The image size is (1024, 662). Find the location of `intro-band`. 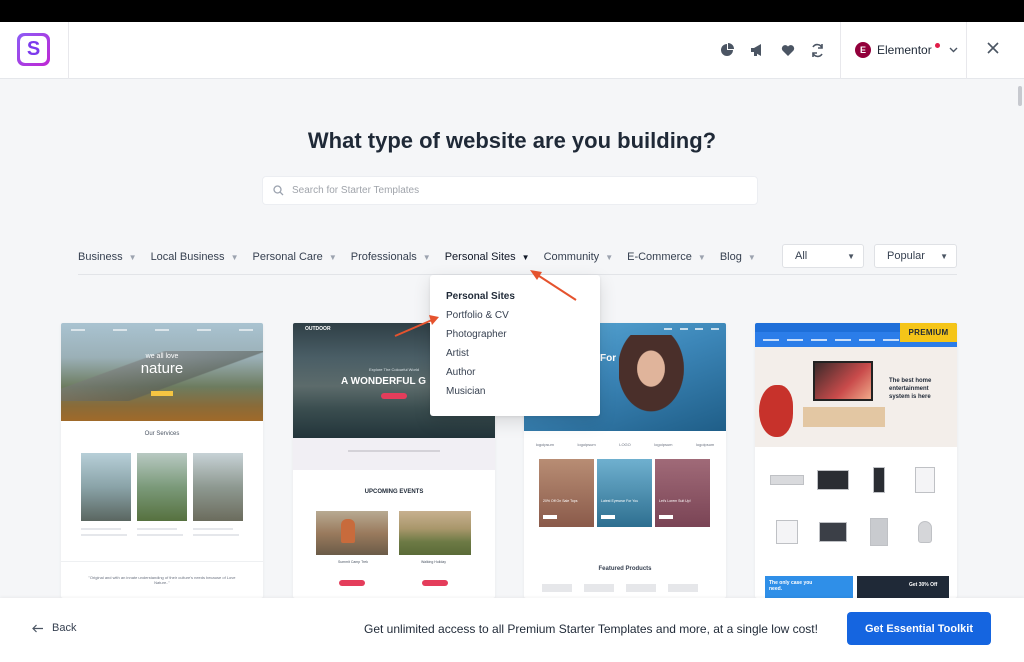

intro-band is located at coordinates (394, 454).